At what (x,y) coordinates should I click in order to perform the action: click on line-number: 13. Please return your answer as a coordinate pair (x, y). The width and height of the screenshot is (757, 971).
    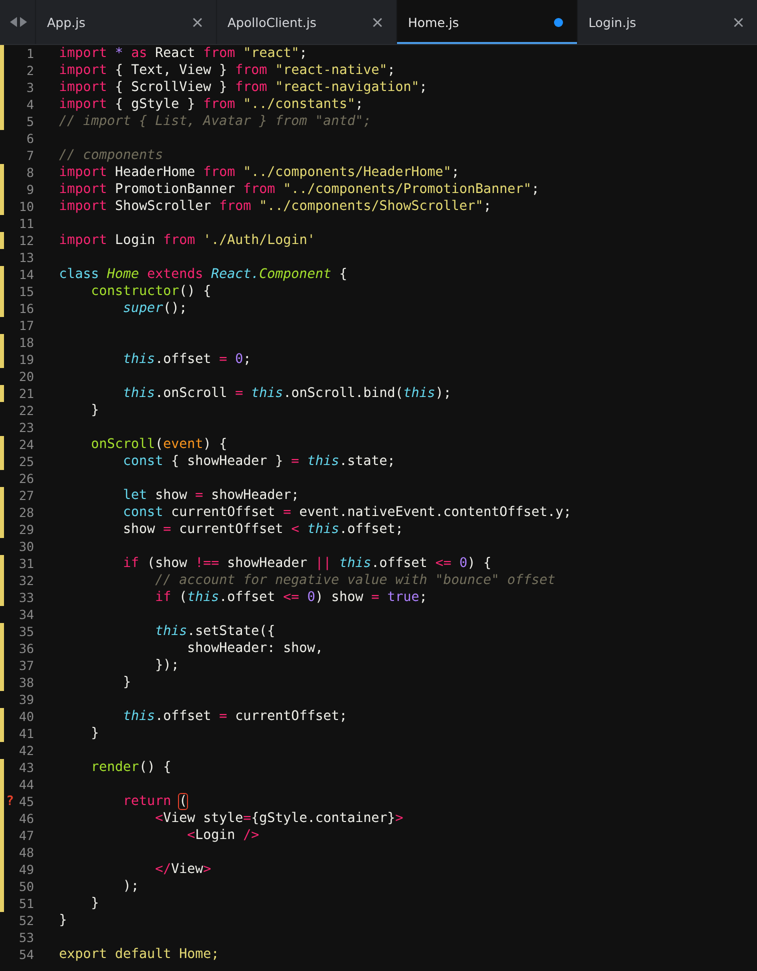
    Looking at the image, I should click on (26, 257).